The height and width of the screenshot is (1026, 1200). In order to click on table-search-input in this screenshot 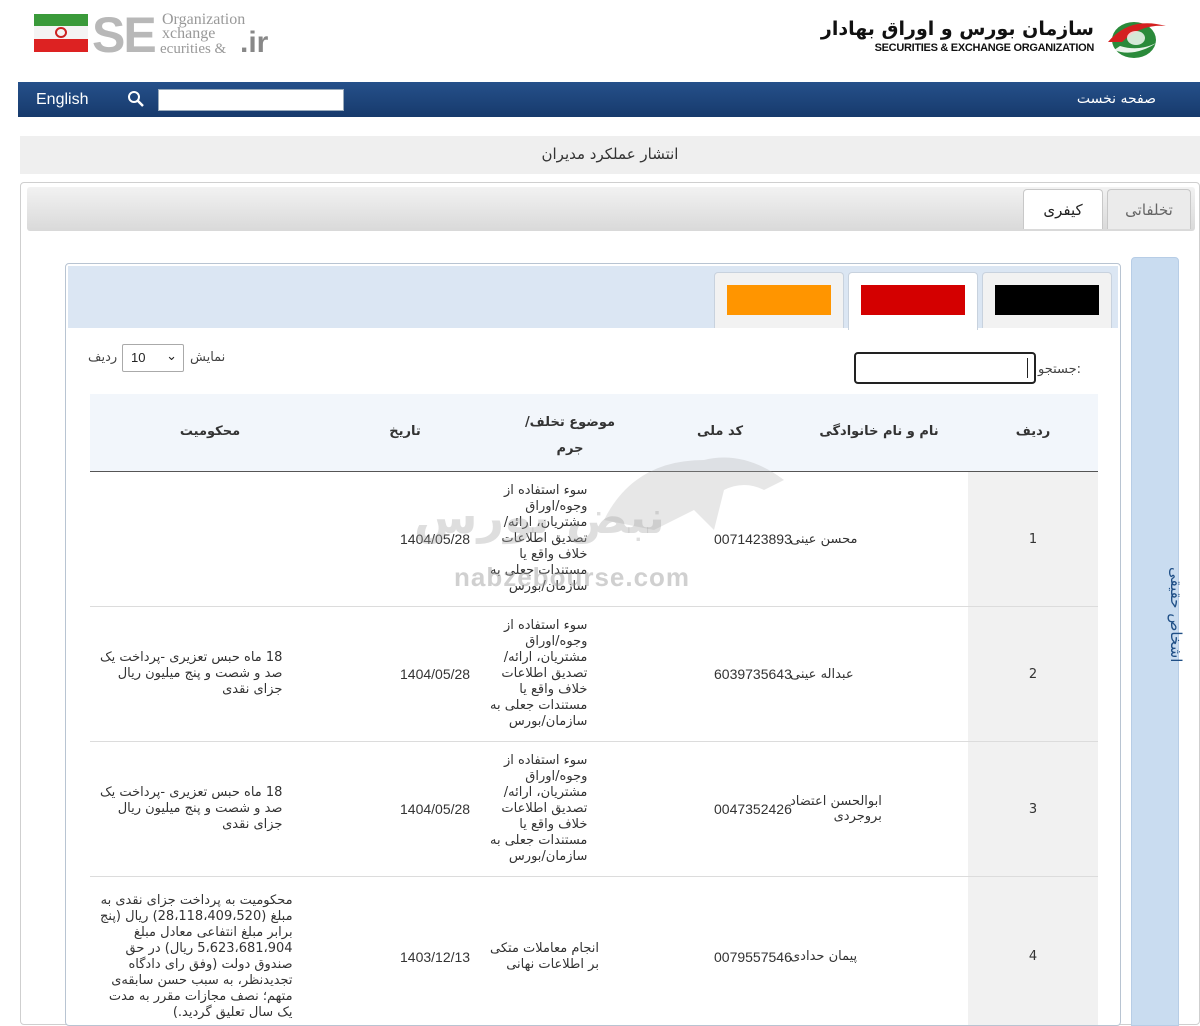, I will do `click(945, 368)`.